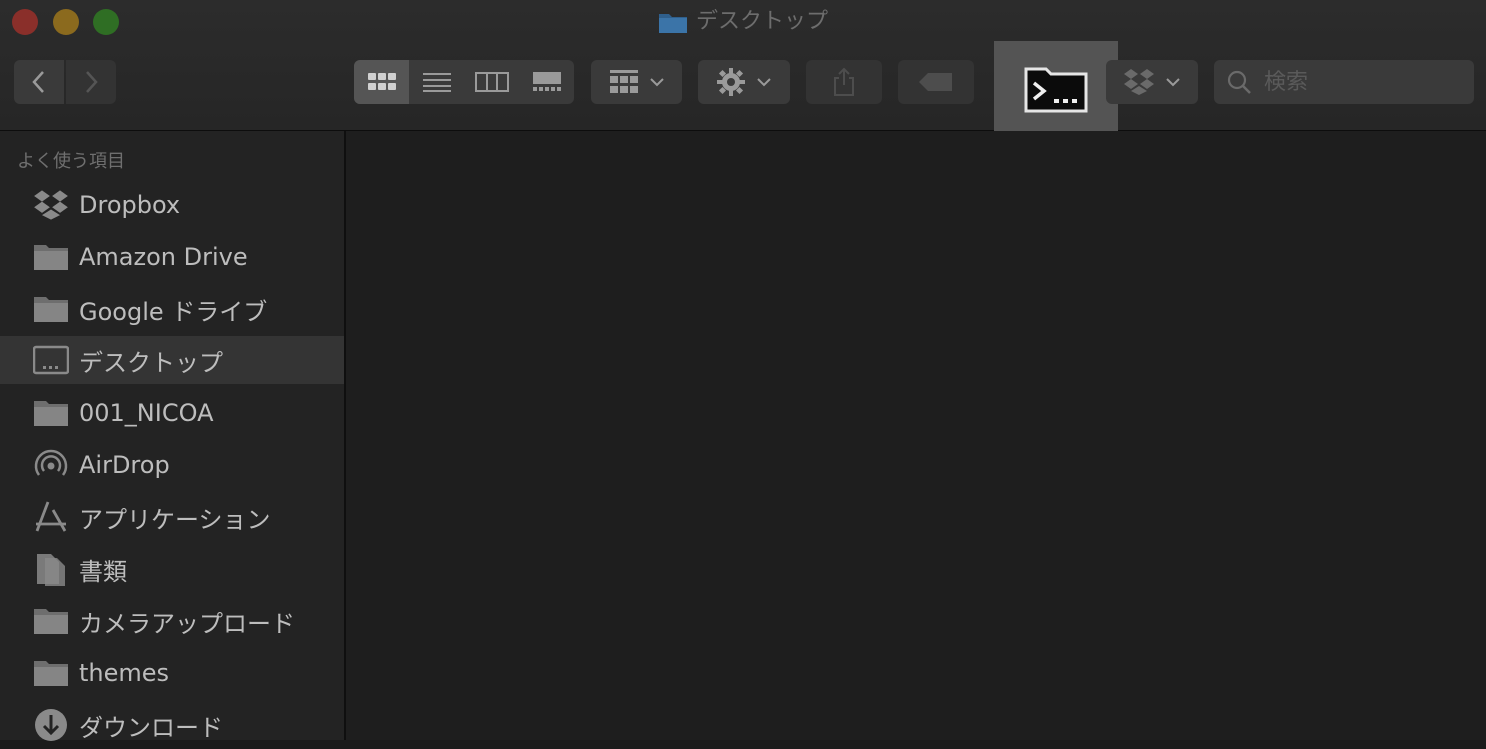 This screenshot has width=1486, height=749. I want to click on action-menu-button, so click(744, 82).